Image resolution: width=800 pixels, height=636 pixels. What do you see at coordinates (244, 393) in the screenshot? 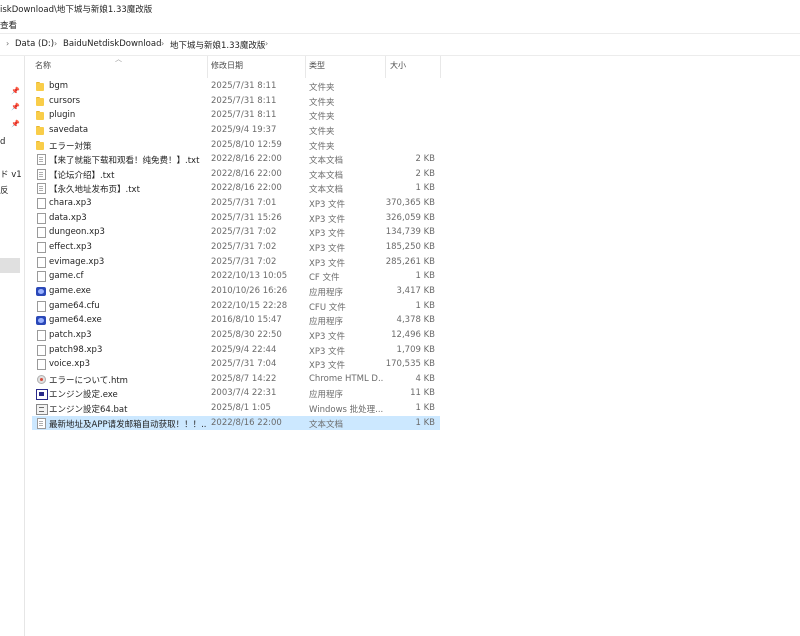
I see `file-date: 2003/7/4 22:31` at bounding box center [244, 393].